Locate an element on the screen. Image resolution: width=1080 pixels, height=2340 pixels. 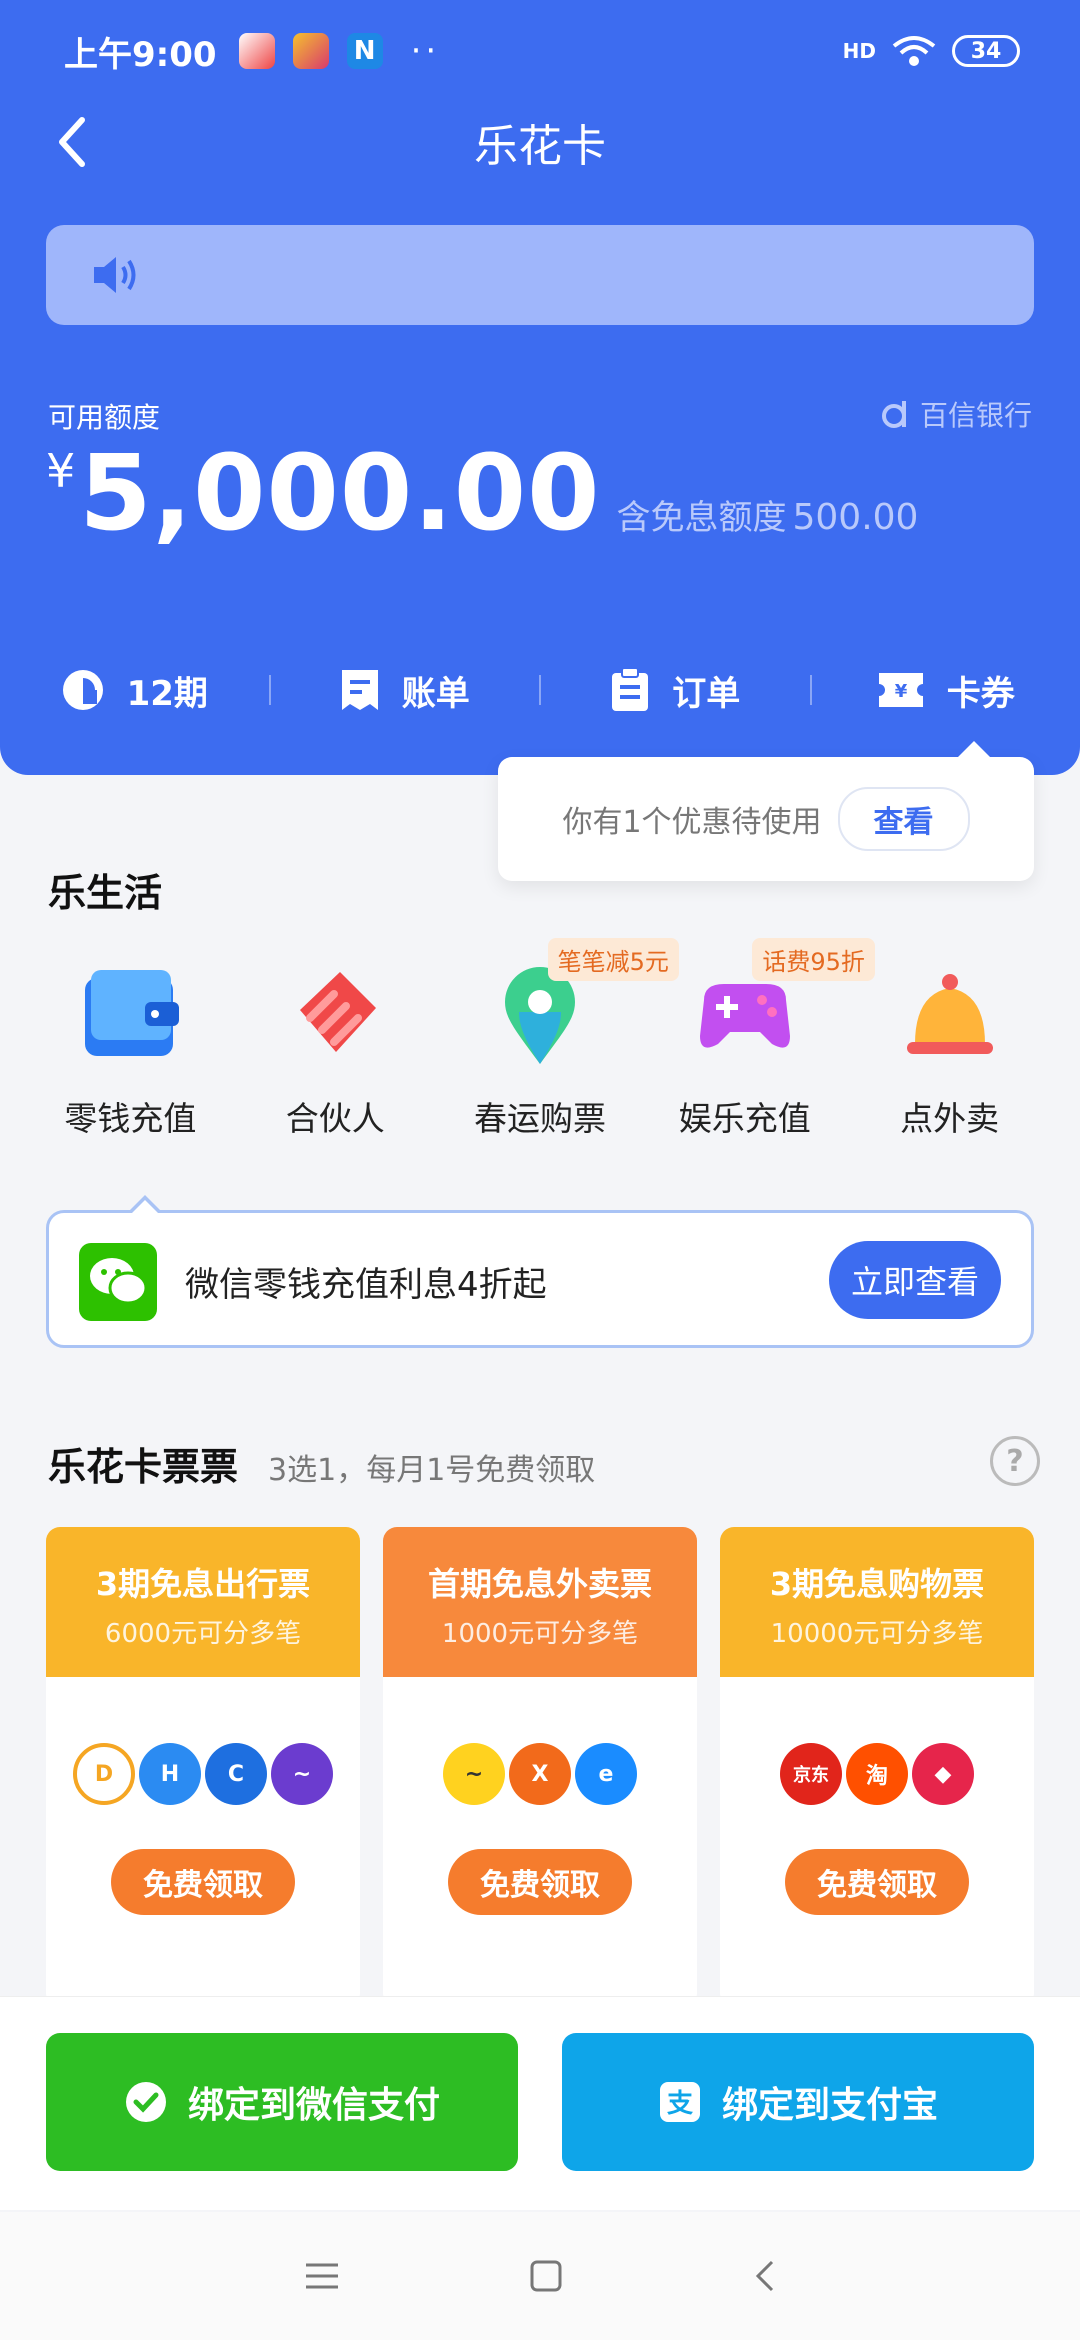
speaker-icon is located at coordinates (115, 275).